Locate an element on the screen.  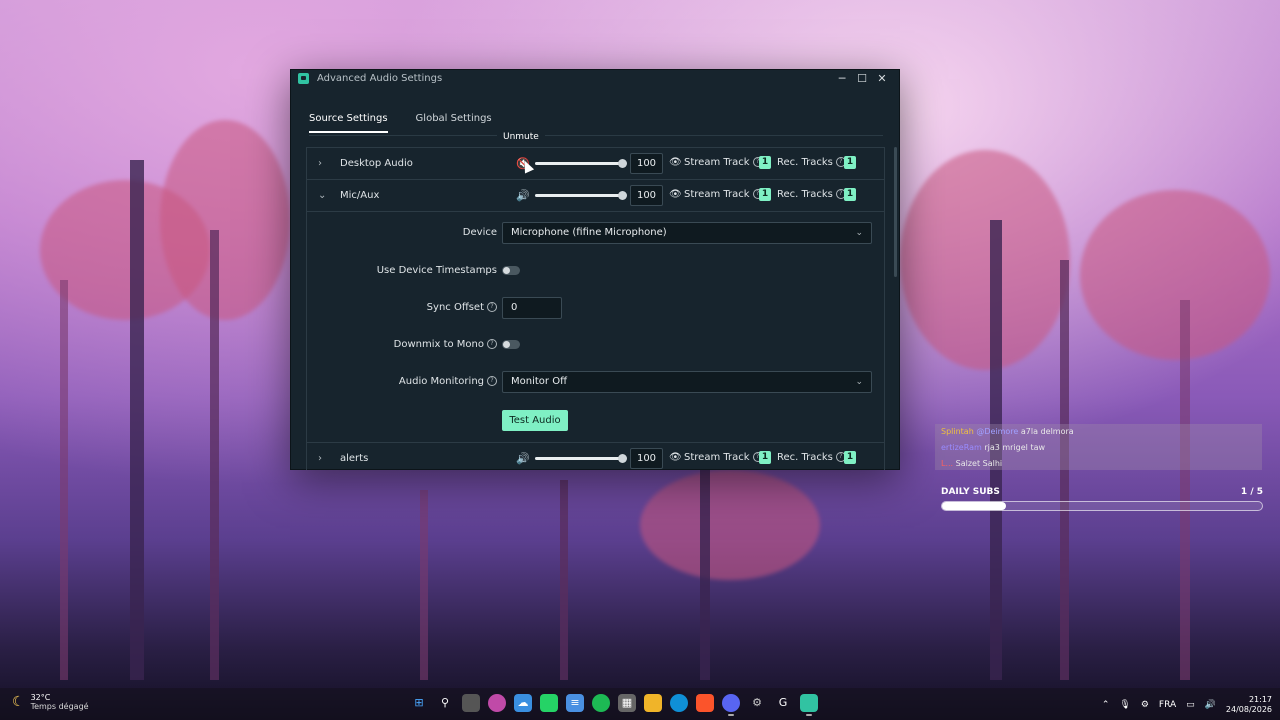
streamlabs-icon is located at coordinates (809, 705).